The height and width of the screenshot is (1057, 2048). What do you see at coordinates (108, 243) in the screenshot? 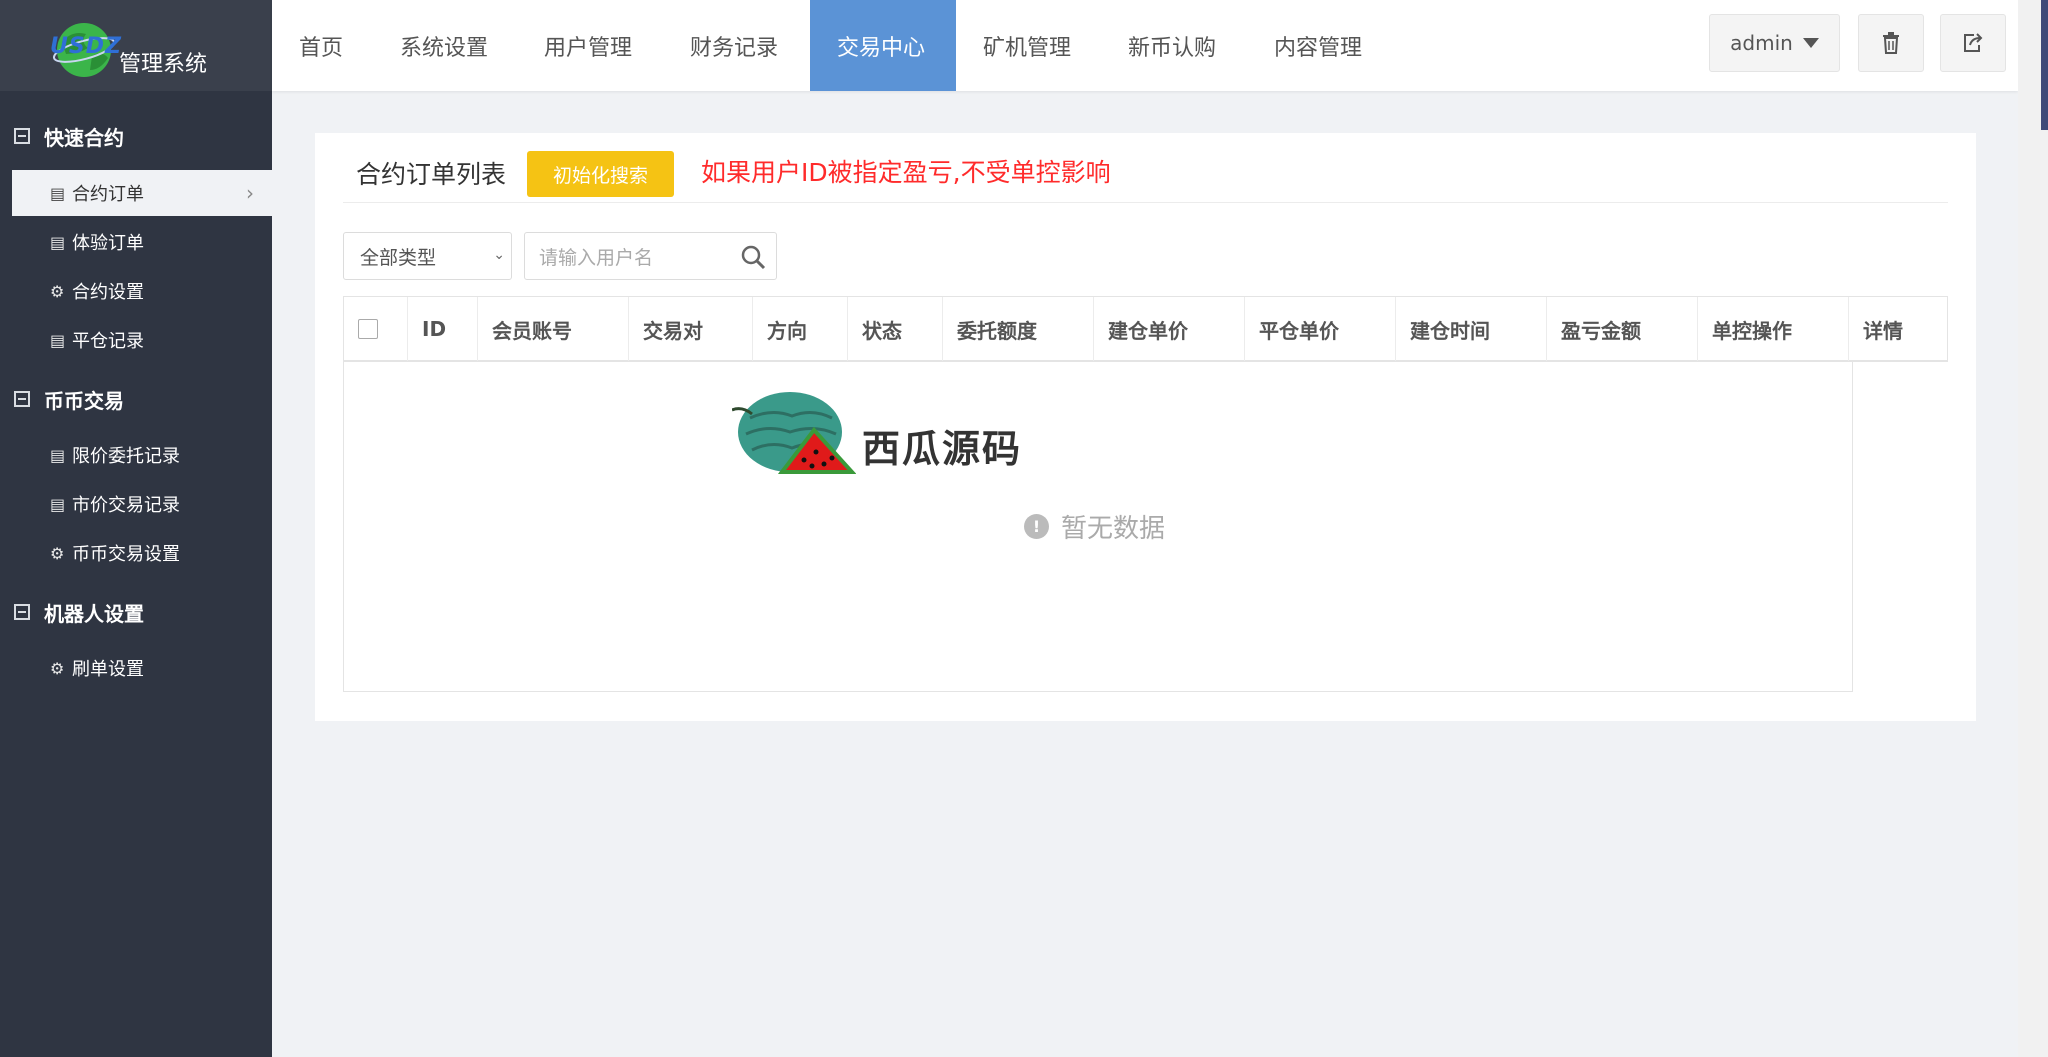
I see `sidebar-item-label: 体验订单` at bounding box center [108, 243].